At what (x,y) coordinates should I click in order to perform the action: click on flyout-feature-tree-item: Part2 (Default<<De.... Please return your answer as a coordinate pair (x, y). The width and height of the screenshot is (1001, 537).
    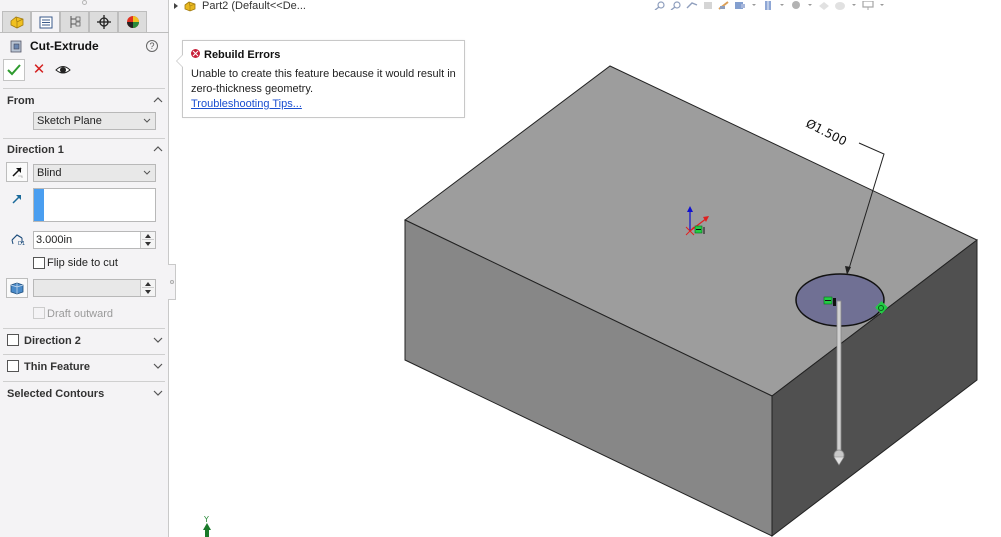
    Looking at the image, I should click on (240, 6).